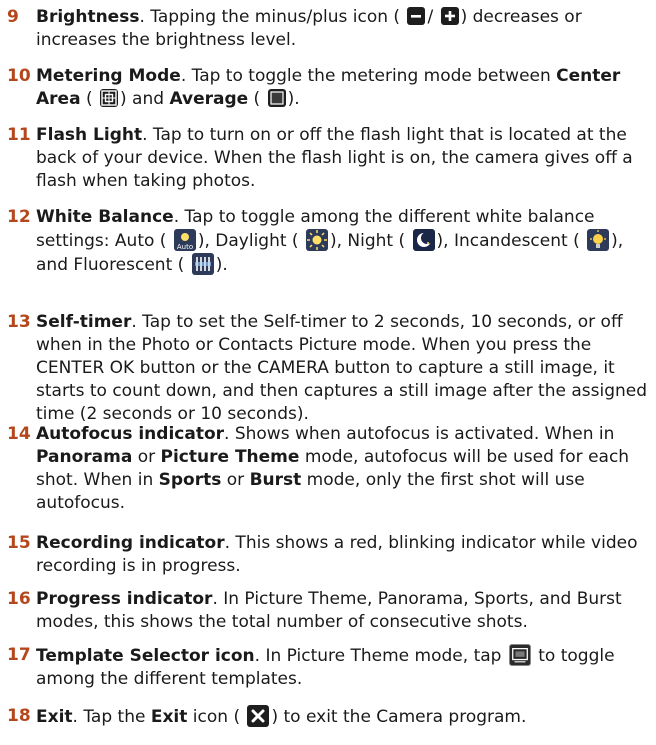 This screenshot has height=745, width=656. I want to click on item-number: 12, so click(19, 217).